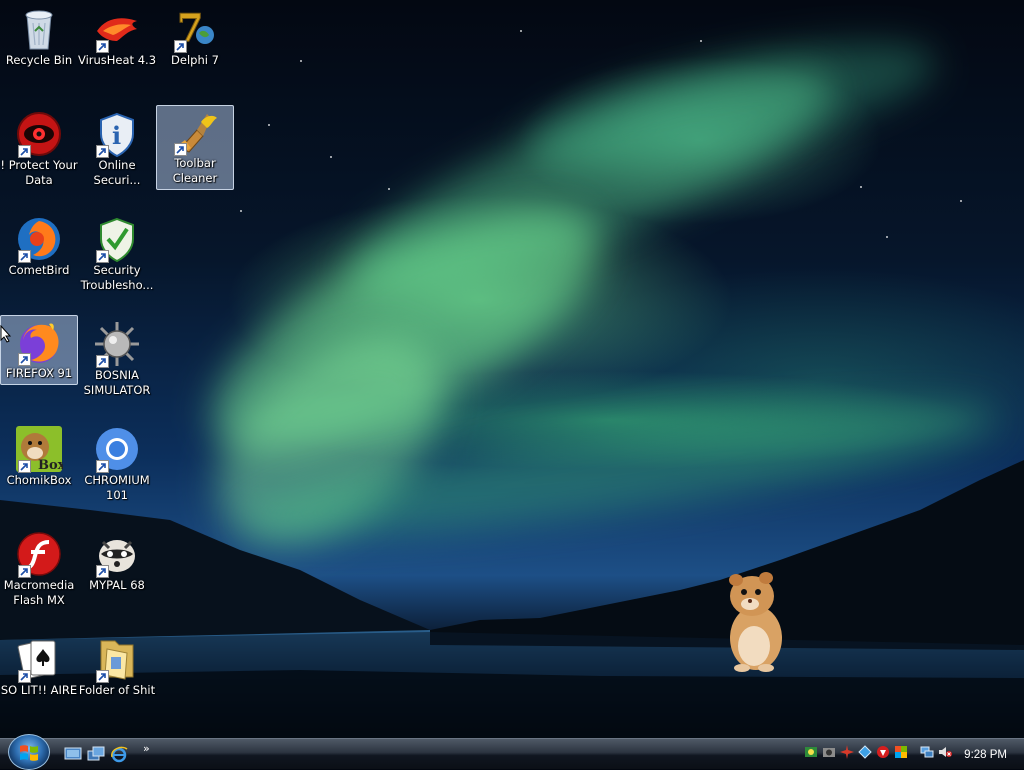 This screenshot has width=1024, height=770. Describe the element at coordinates (39, 270) in the screenshot. I see `desktop-icon-label: CometBird` at that location.